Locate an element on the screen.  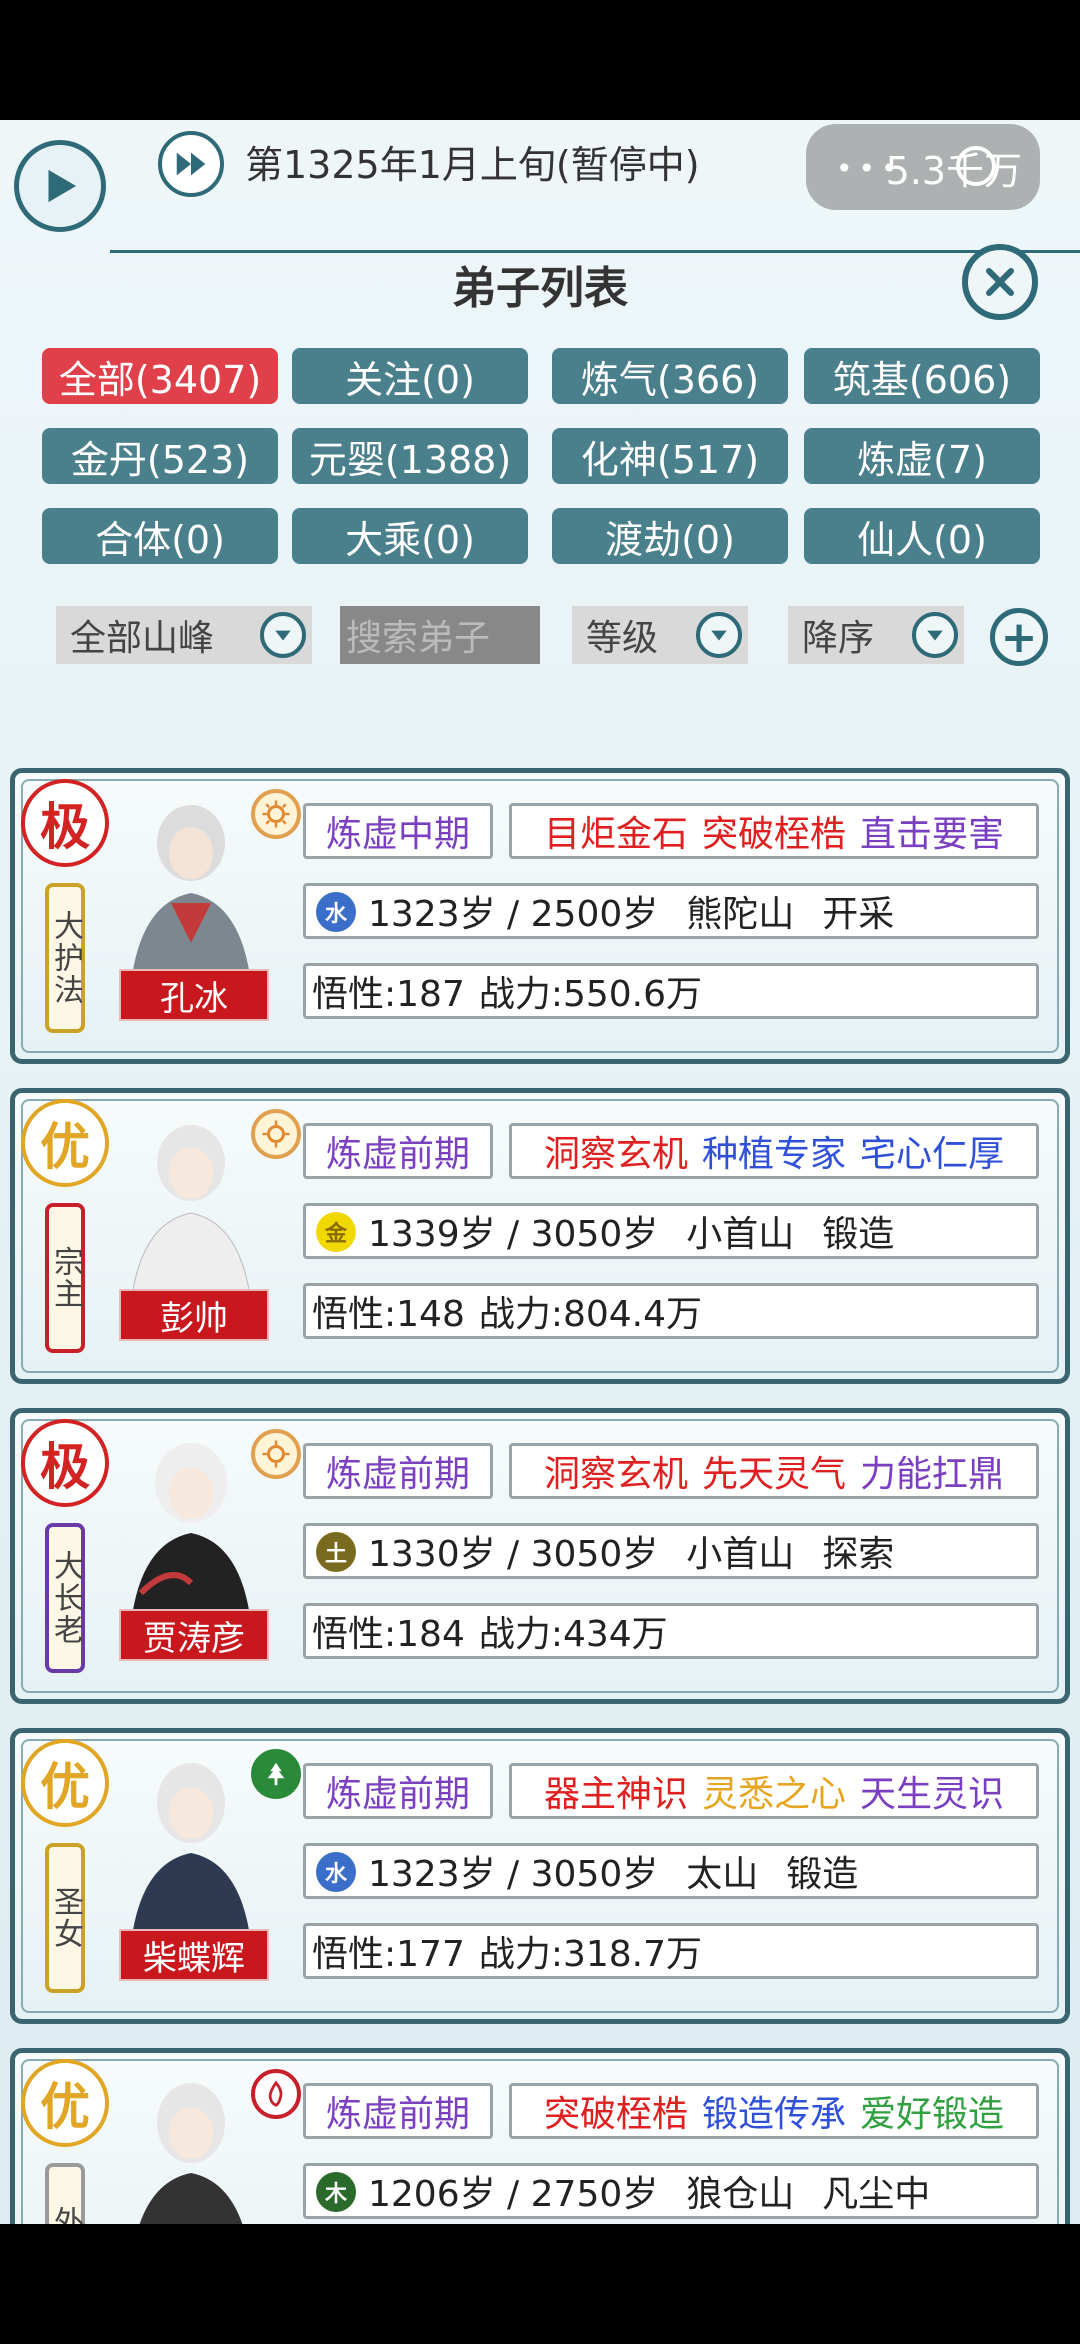
trait: 锻造传承 is located at coordinates (773, 2114).